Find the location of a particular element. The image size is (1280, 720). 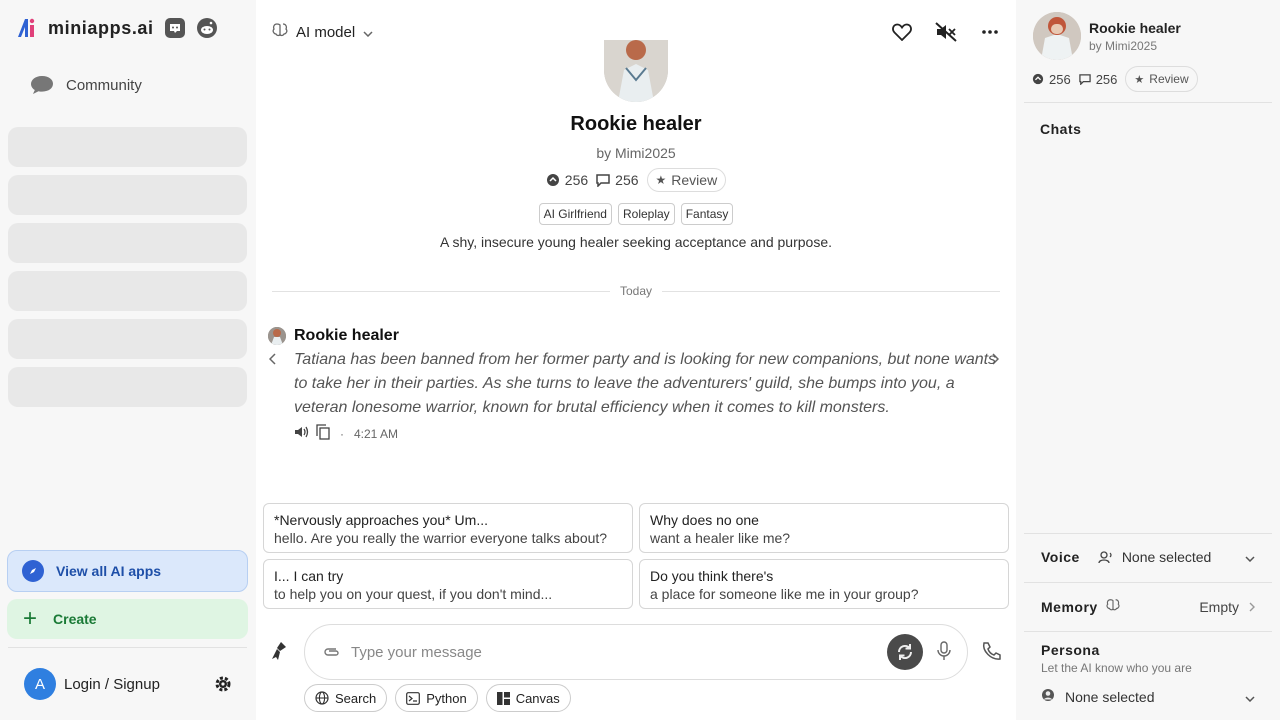

tag: AI Girlfriend is located at coordinates (575, 214).